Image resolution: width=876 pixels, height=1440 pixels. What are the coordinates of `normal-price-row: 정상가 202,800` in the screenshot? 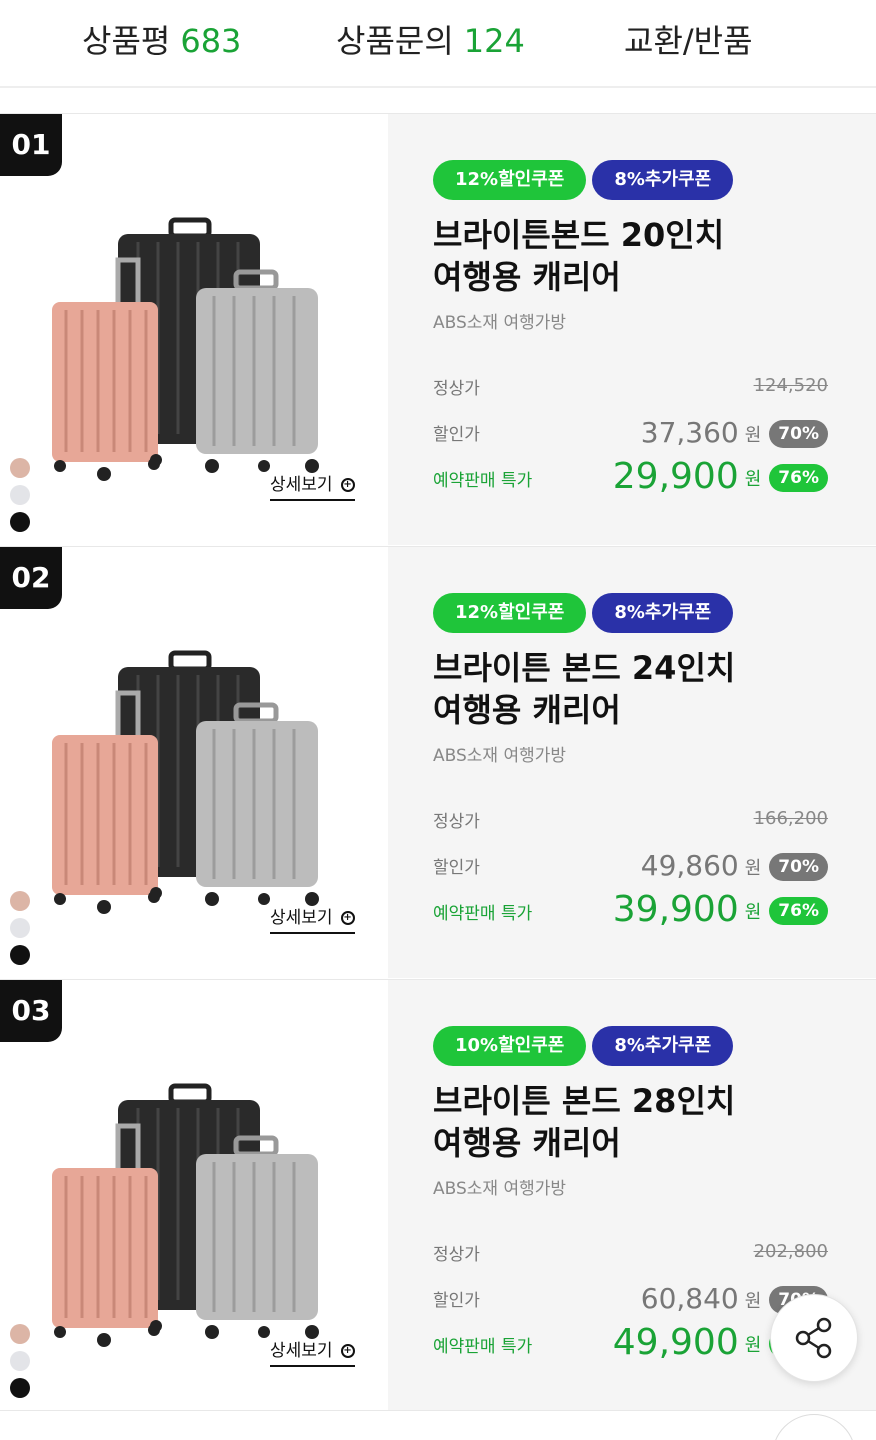 It's located at (630, 1250).